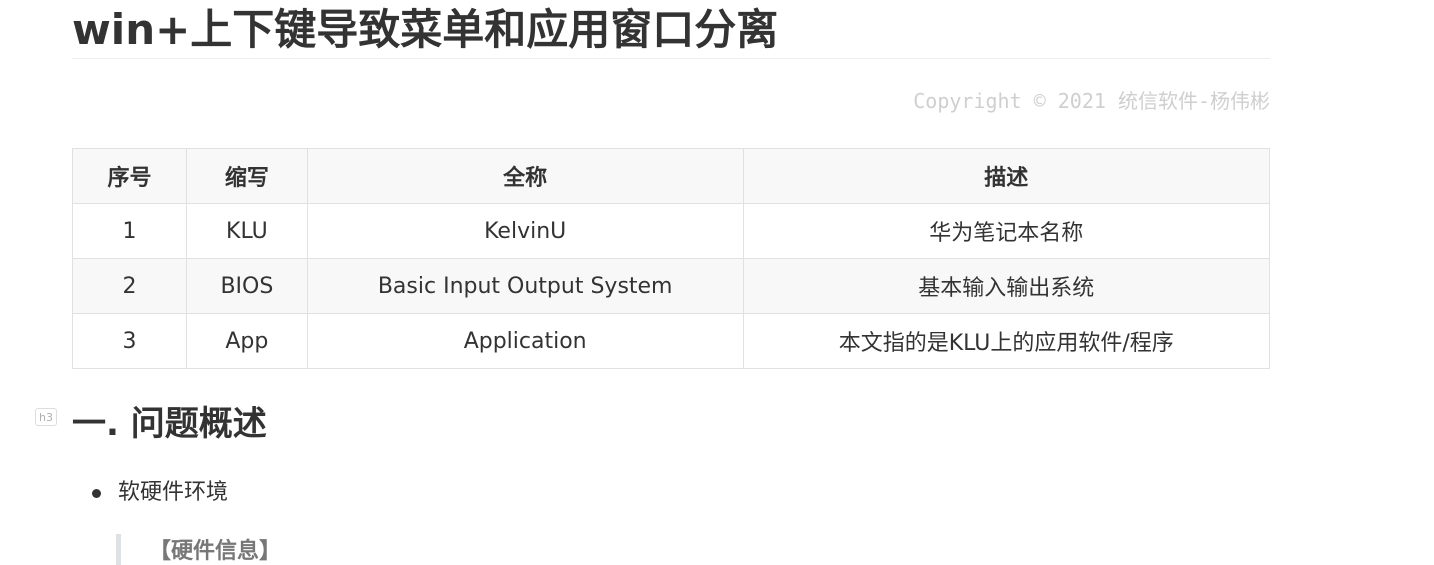  I want to click on table-cell: 3, so click(129, 341).